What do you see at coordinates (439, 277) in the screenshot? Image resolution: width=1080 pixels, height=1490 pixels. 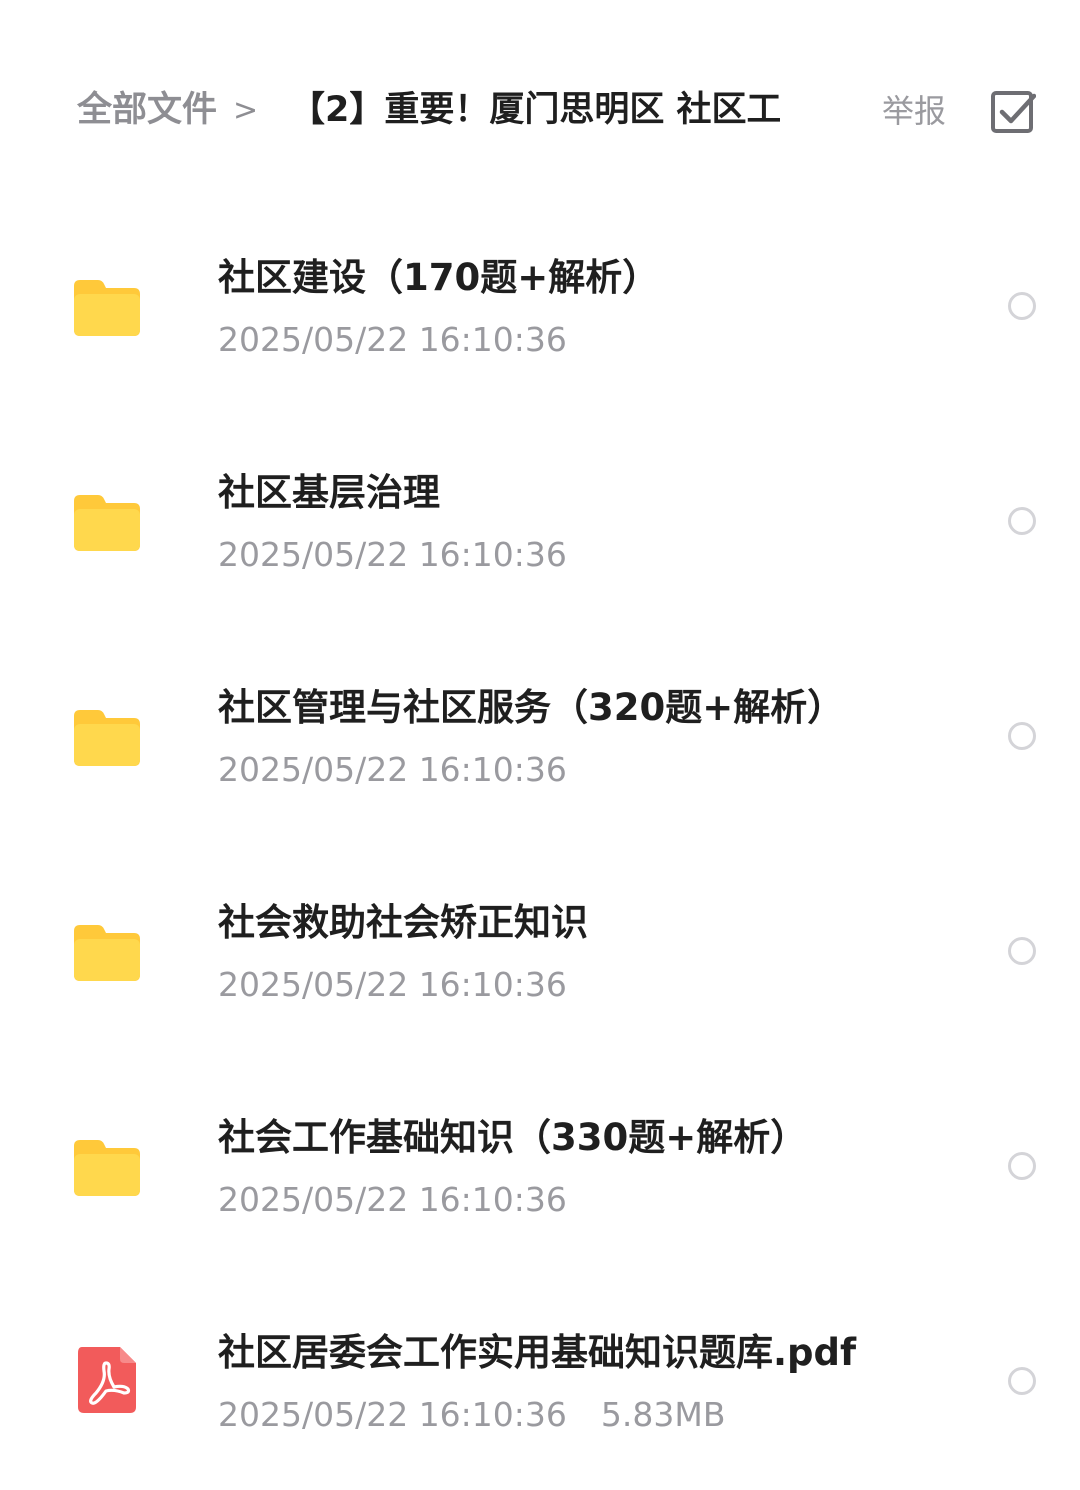 I see `item-name: 社区建设（170题+解析）` at bounding box center [439, 277].